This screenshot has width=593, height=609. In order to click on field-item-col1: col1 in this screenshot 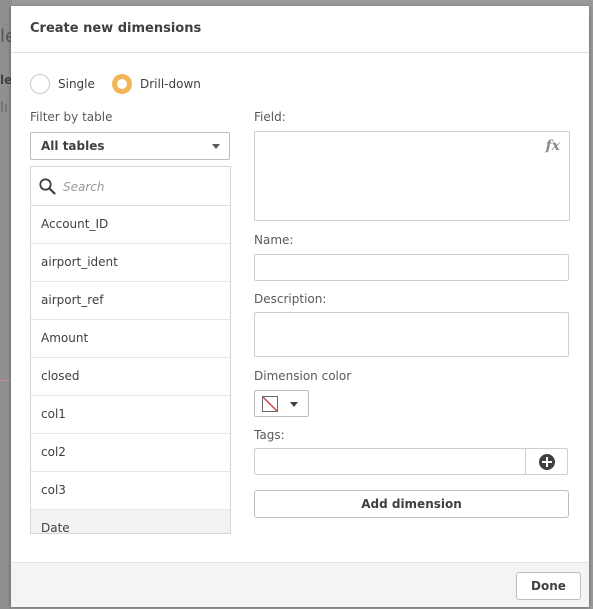, I will do `click(130, 415)`.